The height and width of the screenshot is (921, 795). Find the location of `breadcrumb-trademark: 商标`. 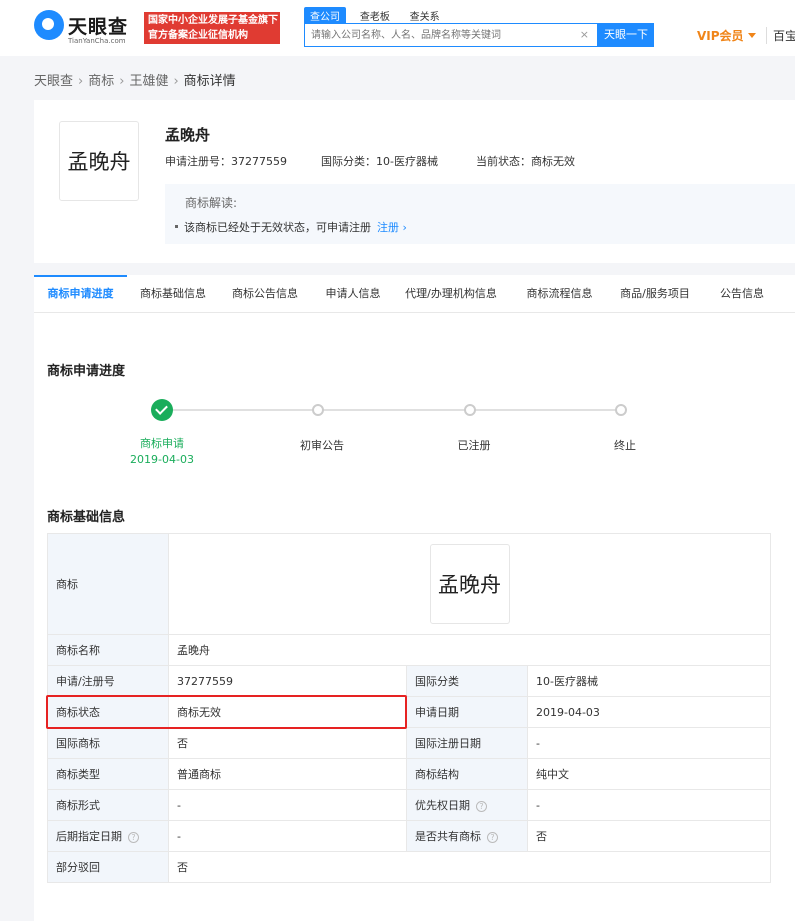

breadcrumb-trademark: 商标 is located at coordinates (101, 81).